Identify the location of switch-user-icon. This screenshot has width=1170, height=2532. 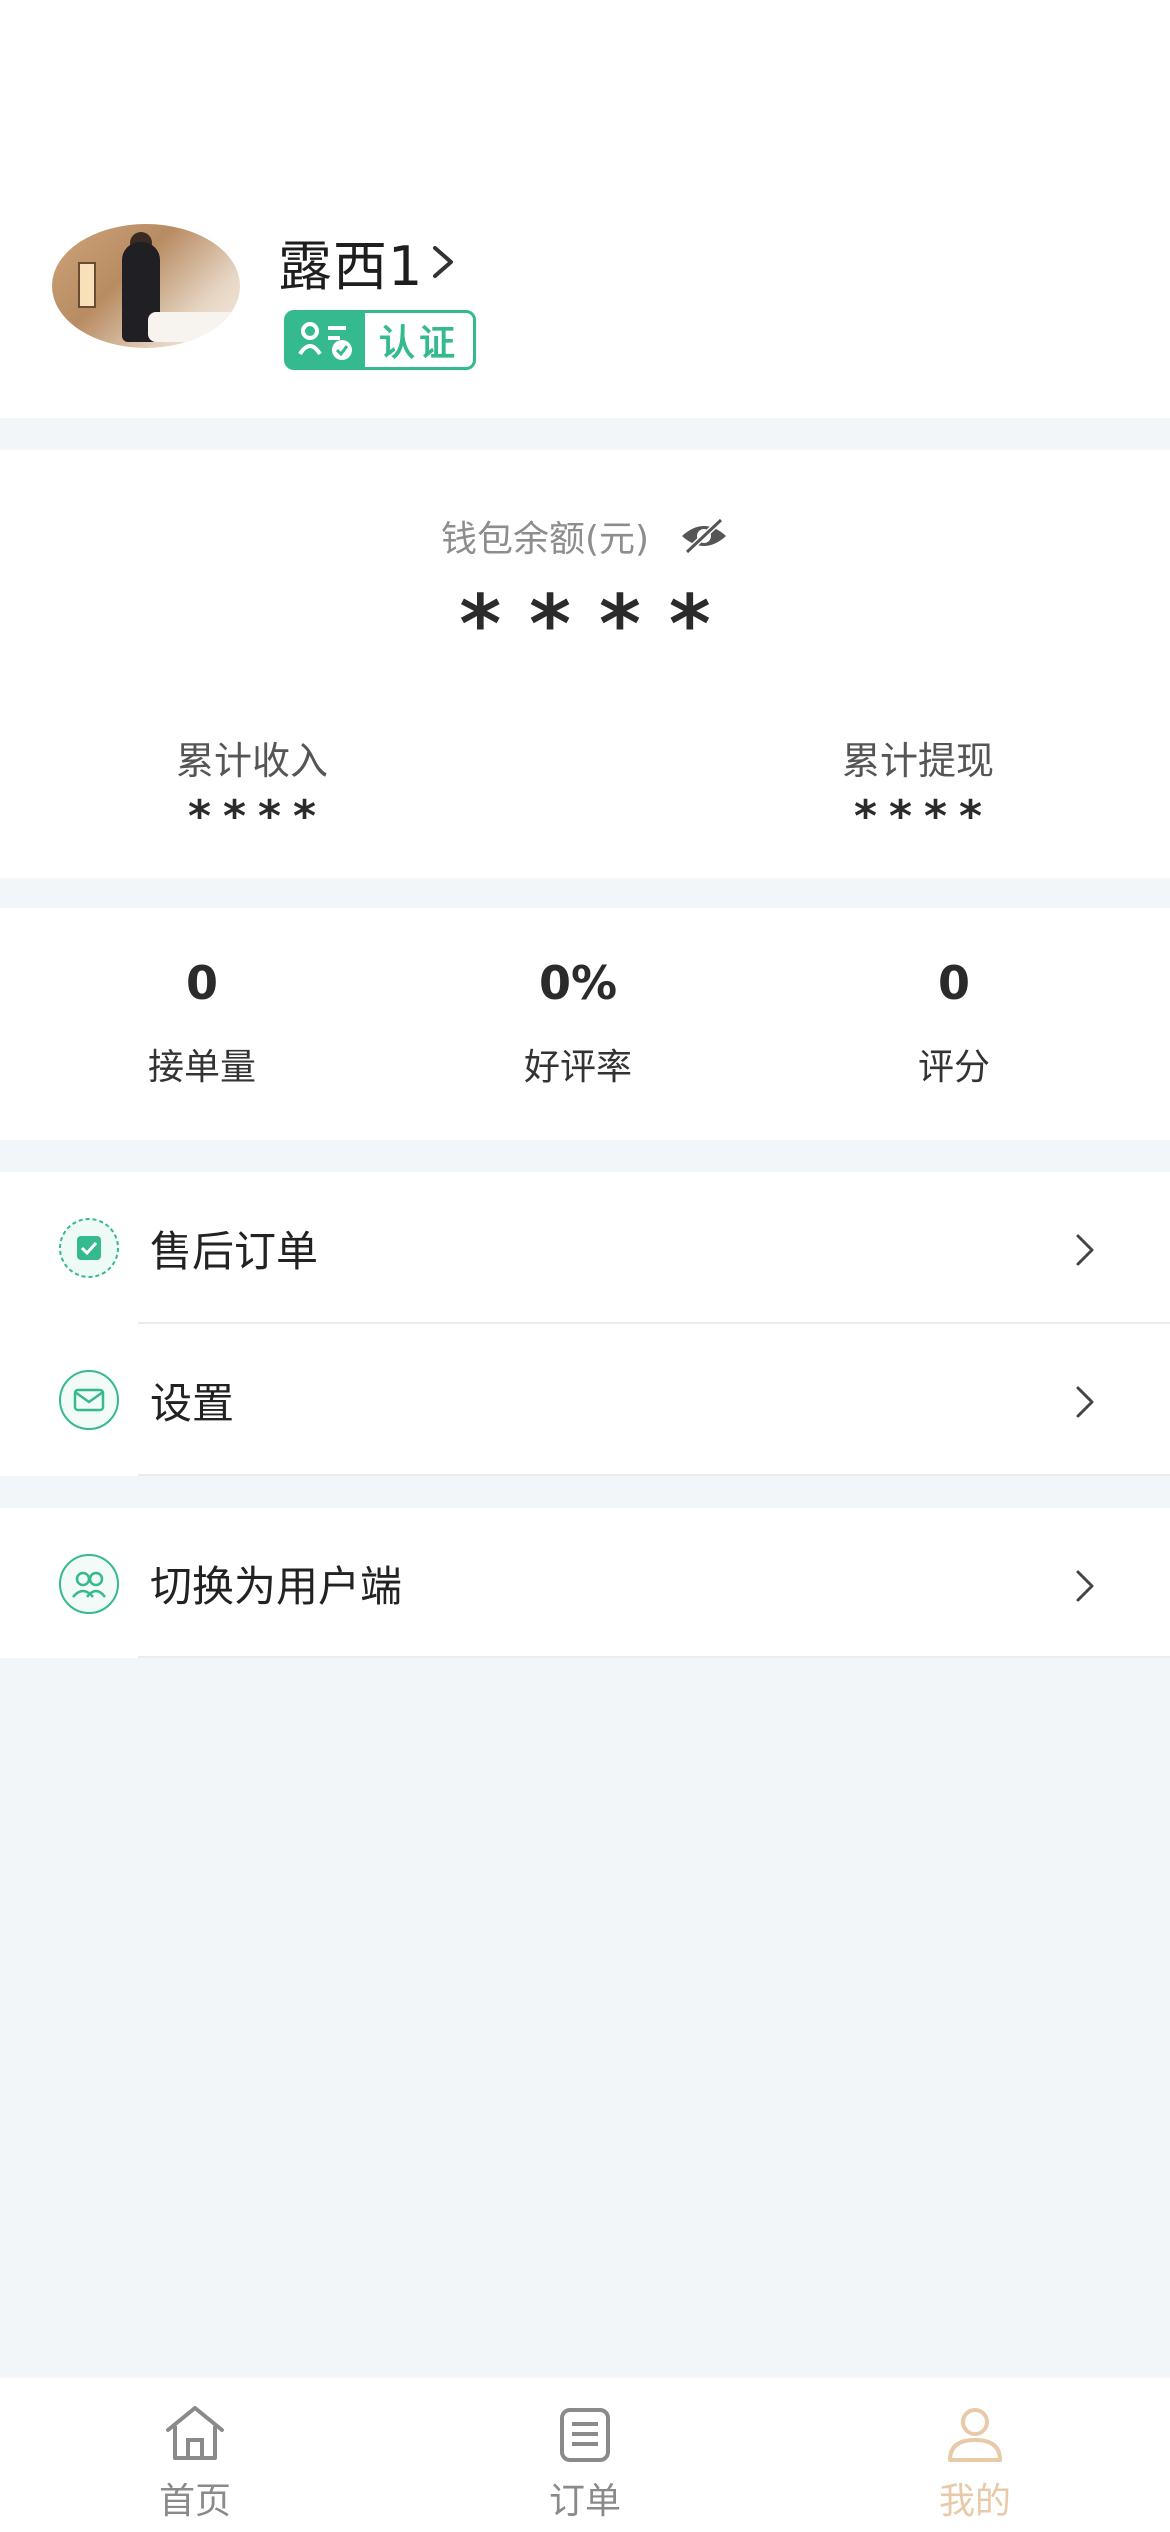
(89, 1584).